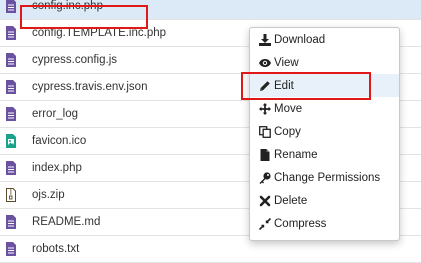 The image size is (421, 263). What do you see at coordinates (11, 195) in the screenshot?
I see `archive-file-icon` at bounding box center [11, 195].